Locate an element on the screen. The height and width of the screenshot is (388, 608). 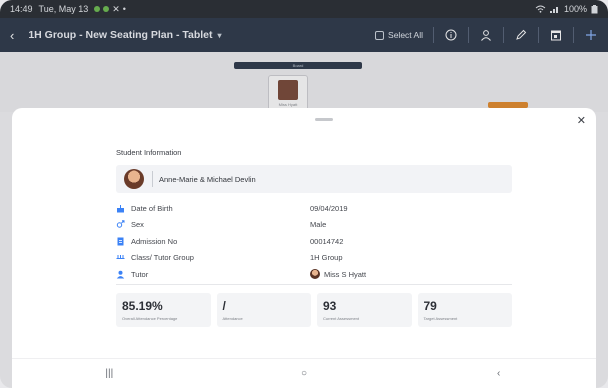
system-nav-bar: ||| ○ ‹ is located at coordinates (304, 373).